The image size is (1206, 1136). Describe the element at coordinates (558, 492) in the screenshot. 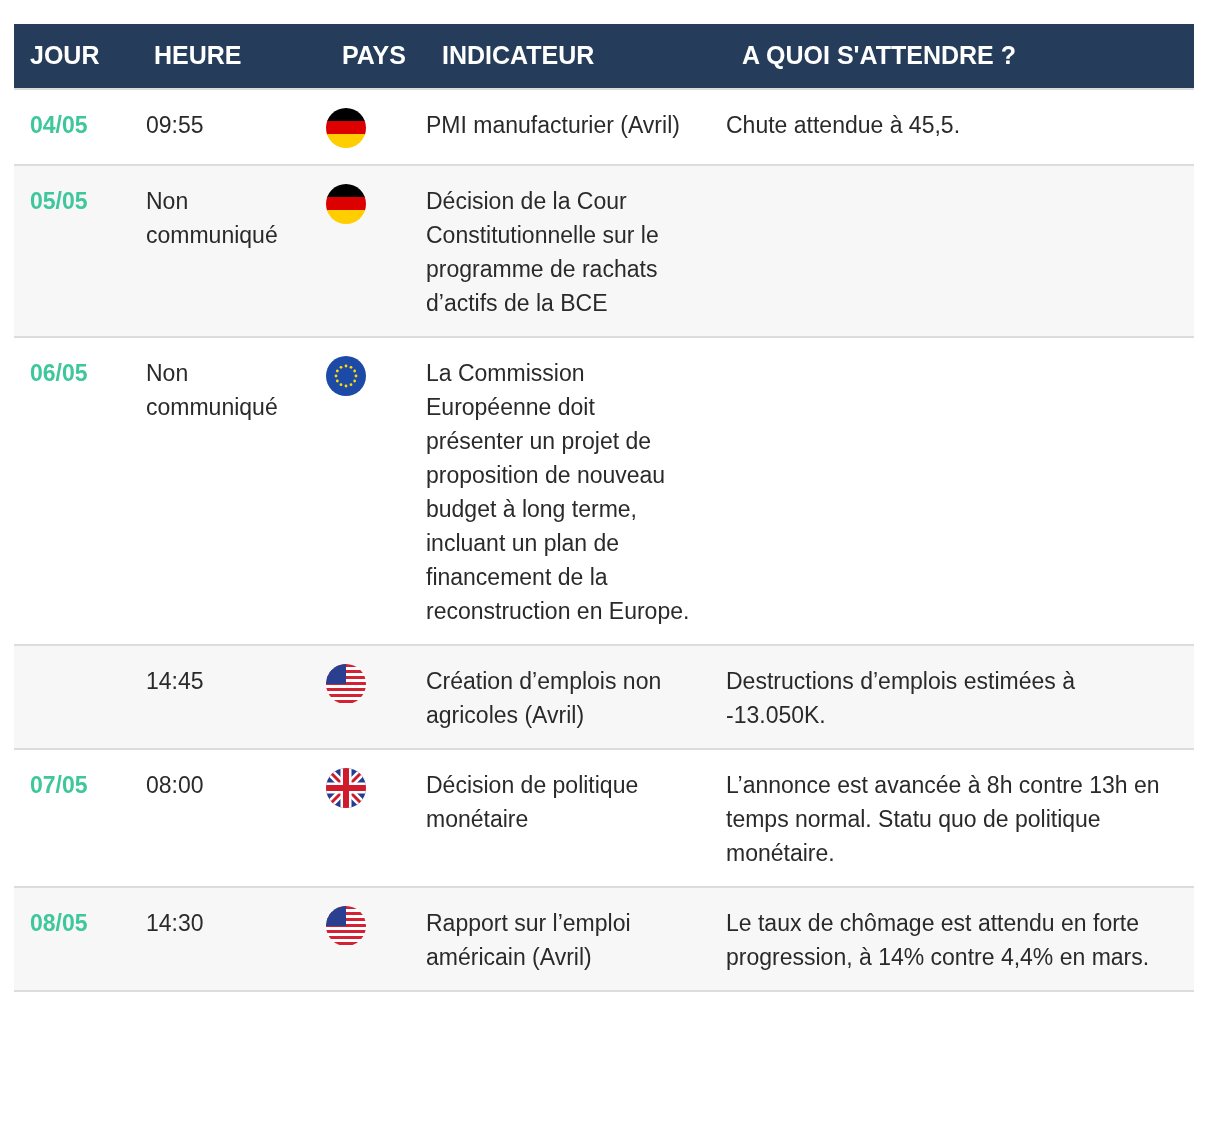

I see `indicator-cell: La Commission Européenne doit présenter un projet de proposition de nouveau budget à long terme, incluant un plan de financement de la reconstruction en Europe.` at that location.